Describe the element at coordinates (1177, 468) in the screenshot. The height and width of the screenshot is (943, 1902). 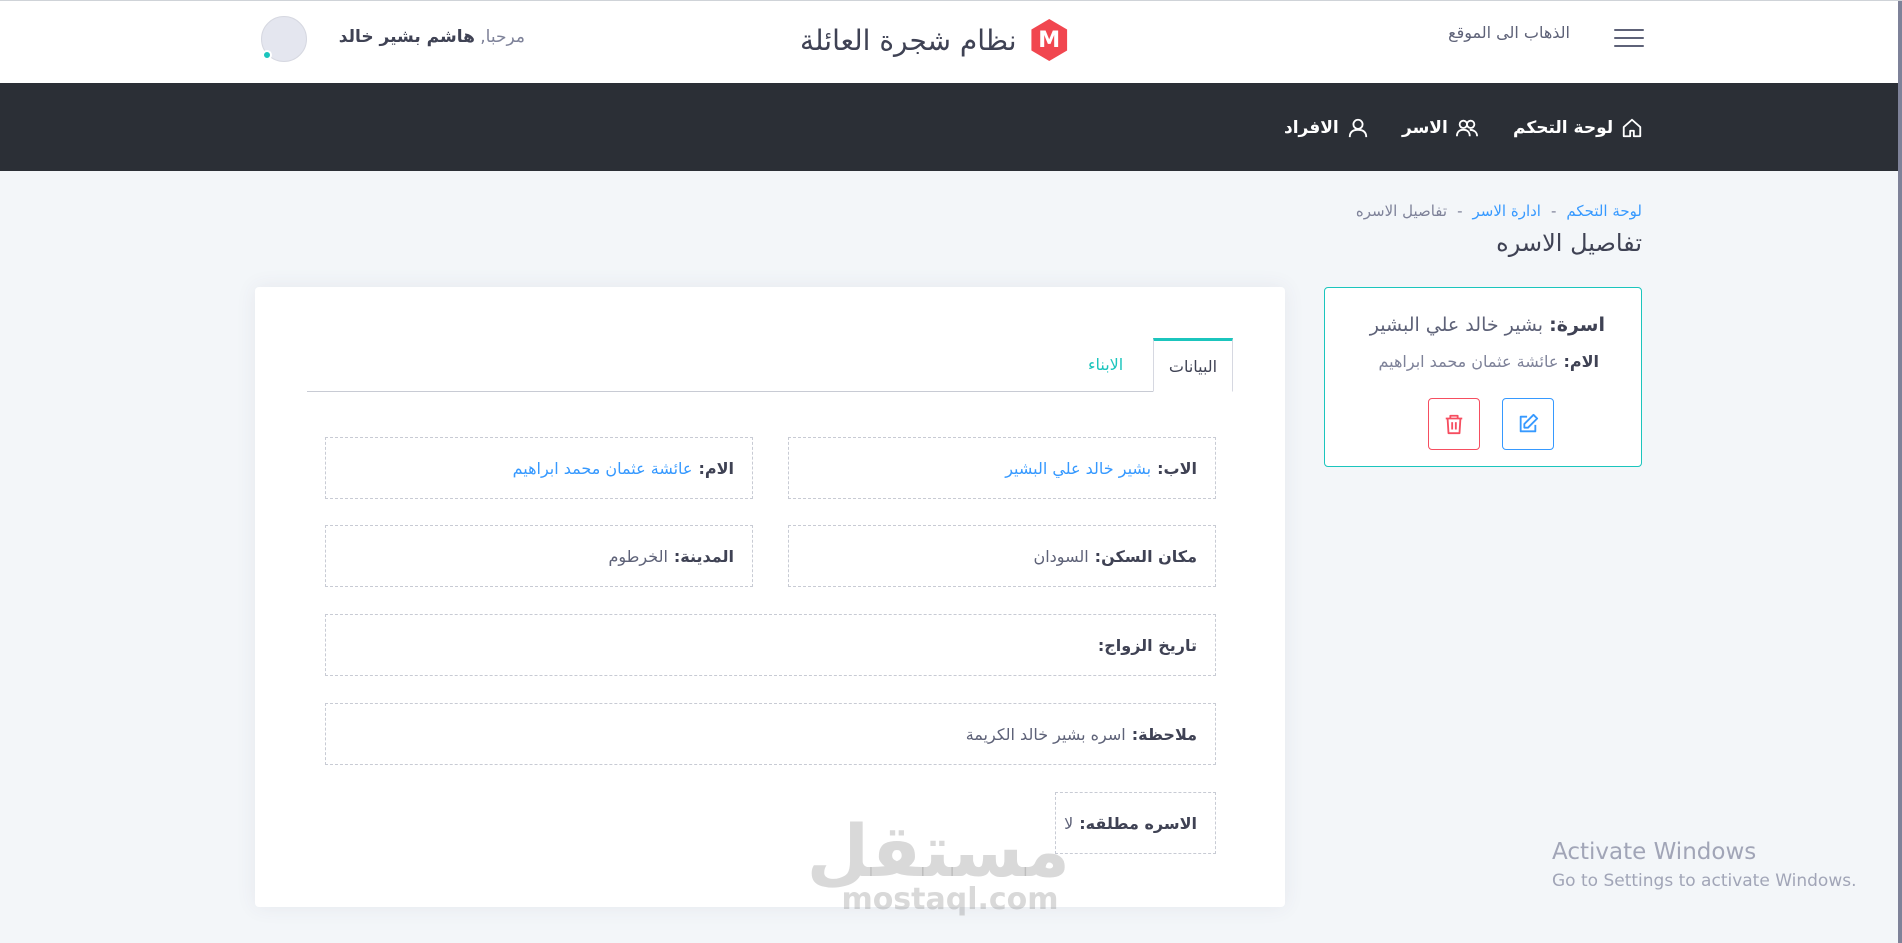
I see `father-label: الاب:` at that location.